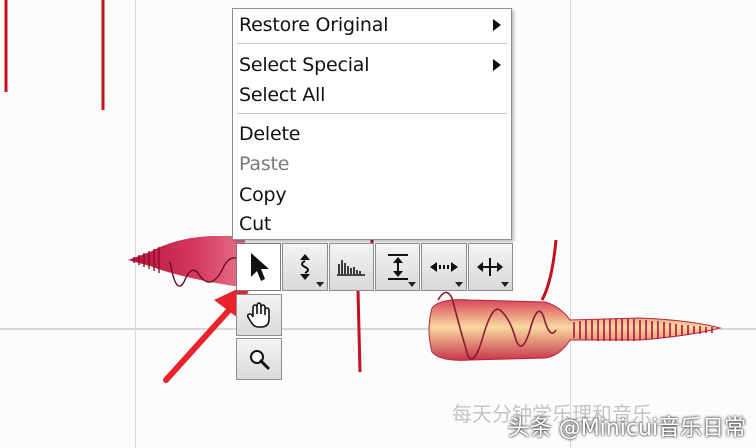 This screenshot has width=756, height=448. I want to click on menu-item-label: Cut, so click(255, 224).